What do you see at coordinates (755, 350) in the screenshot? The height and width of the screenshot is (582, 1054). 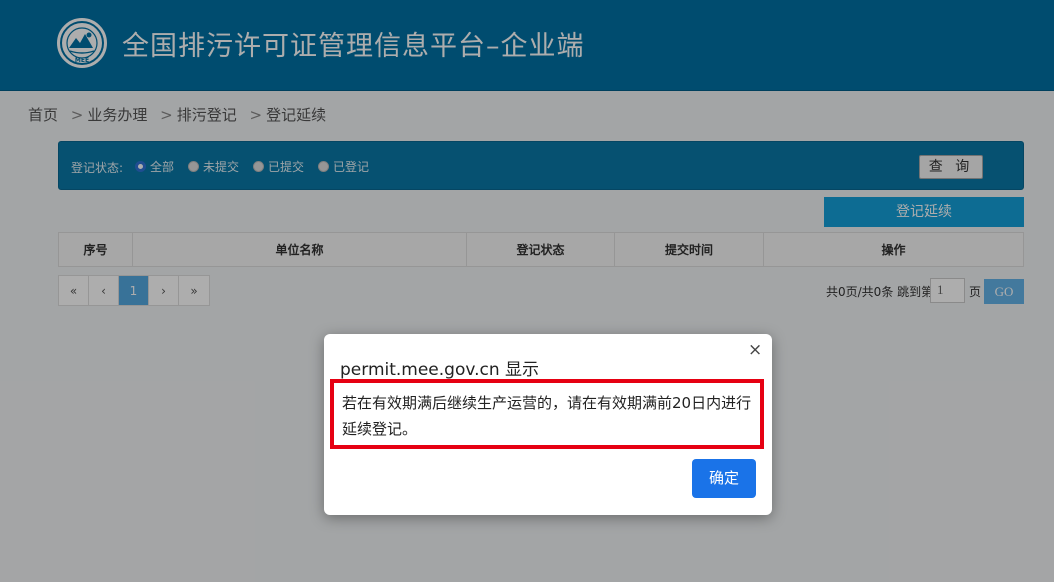 I see `close-icon: ×` at bounding box center [755, 350].